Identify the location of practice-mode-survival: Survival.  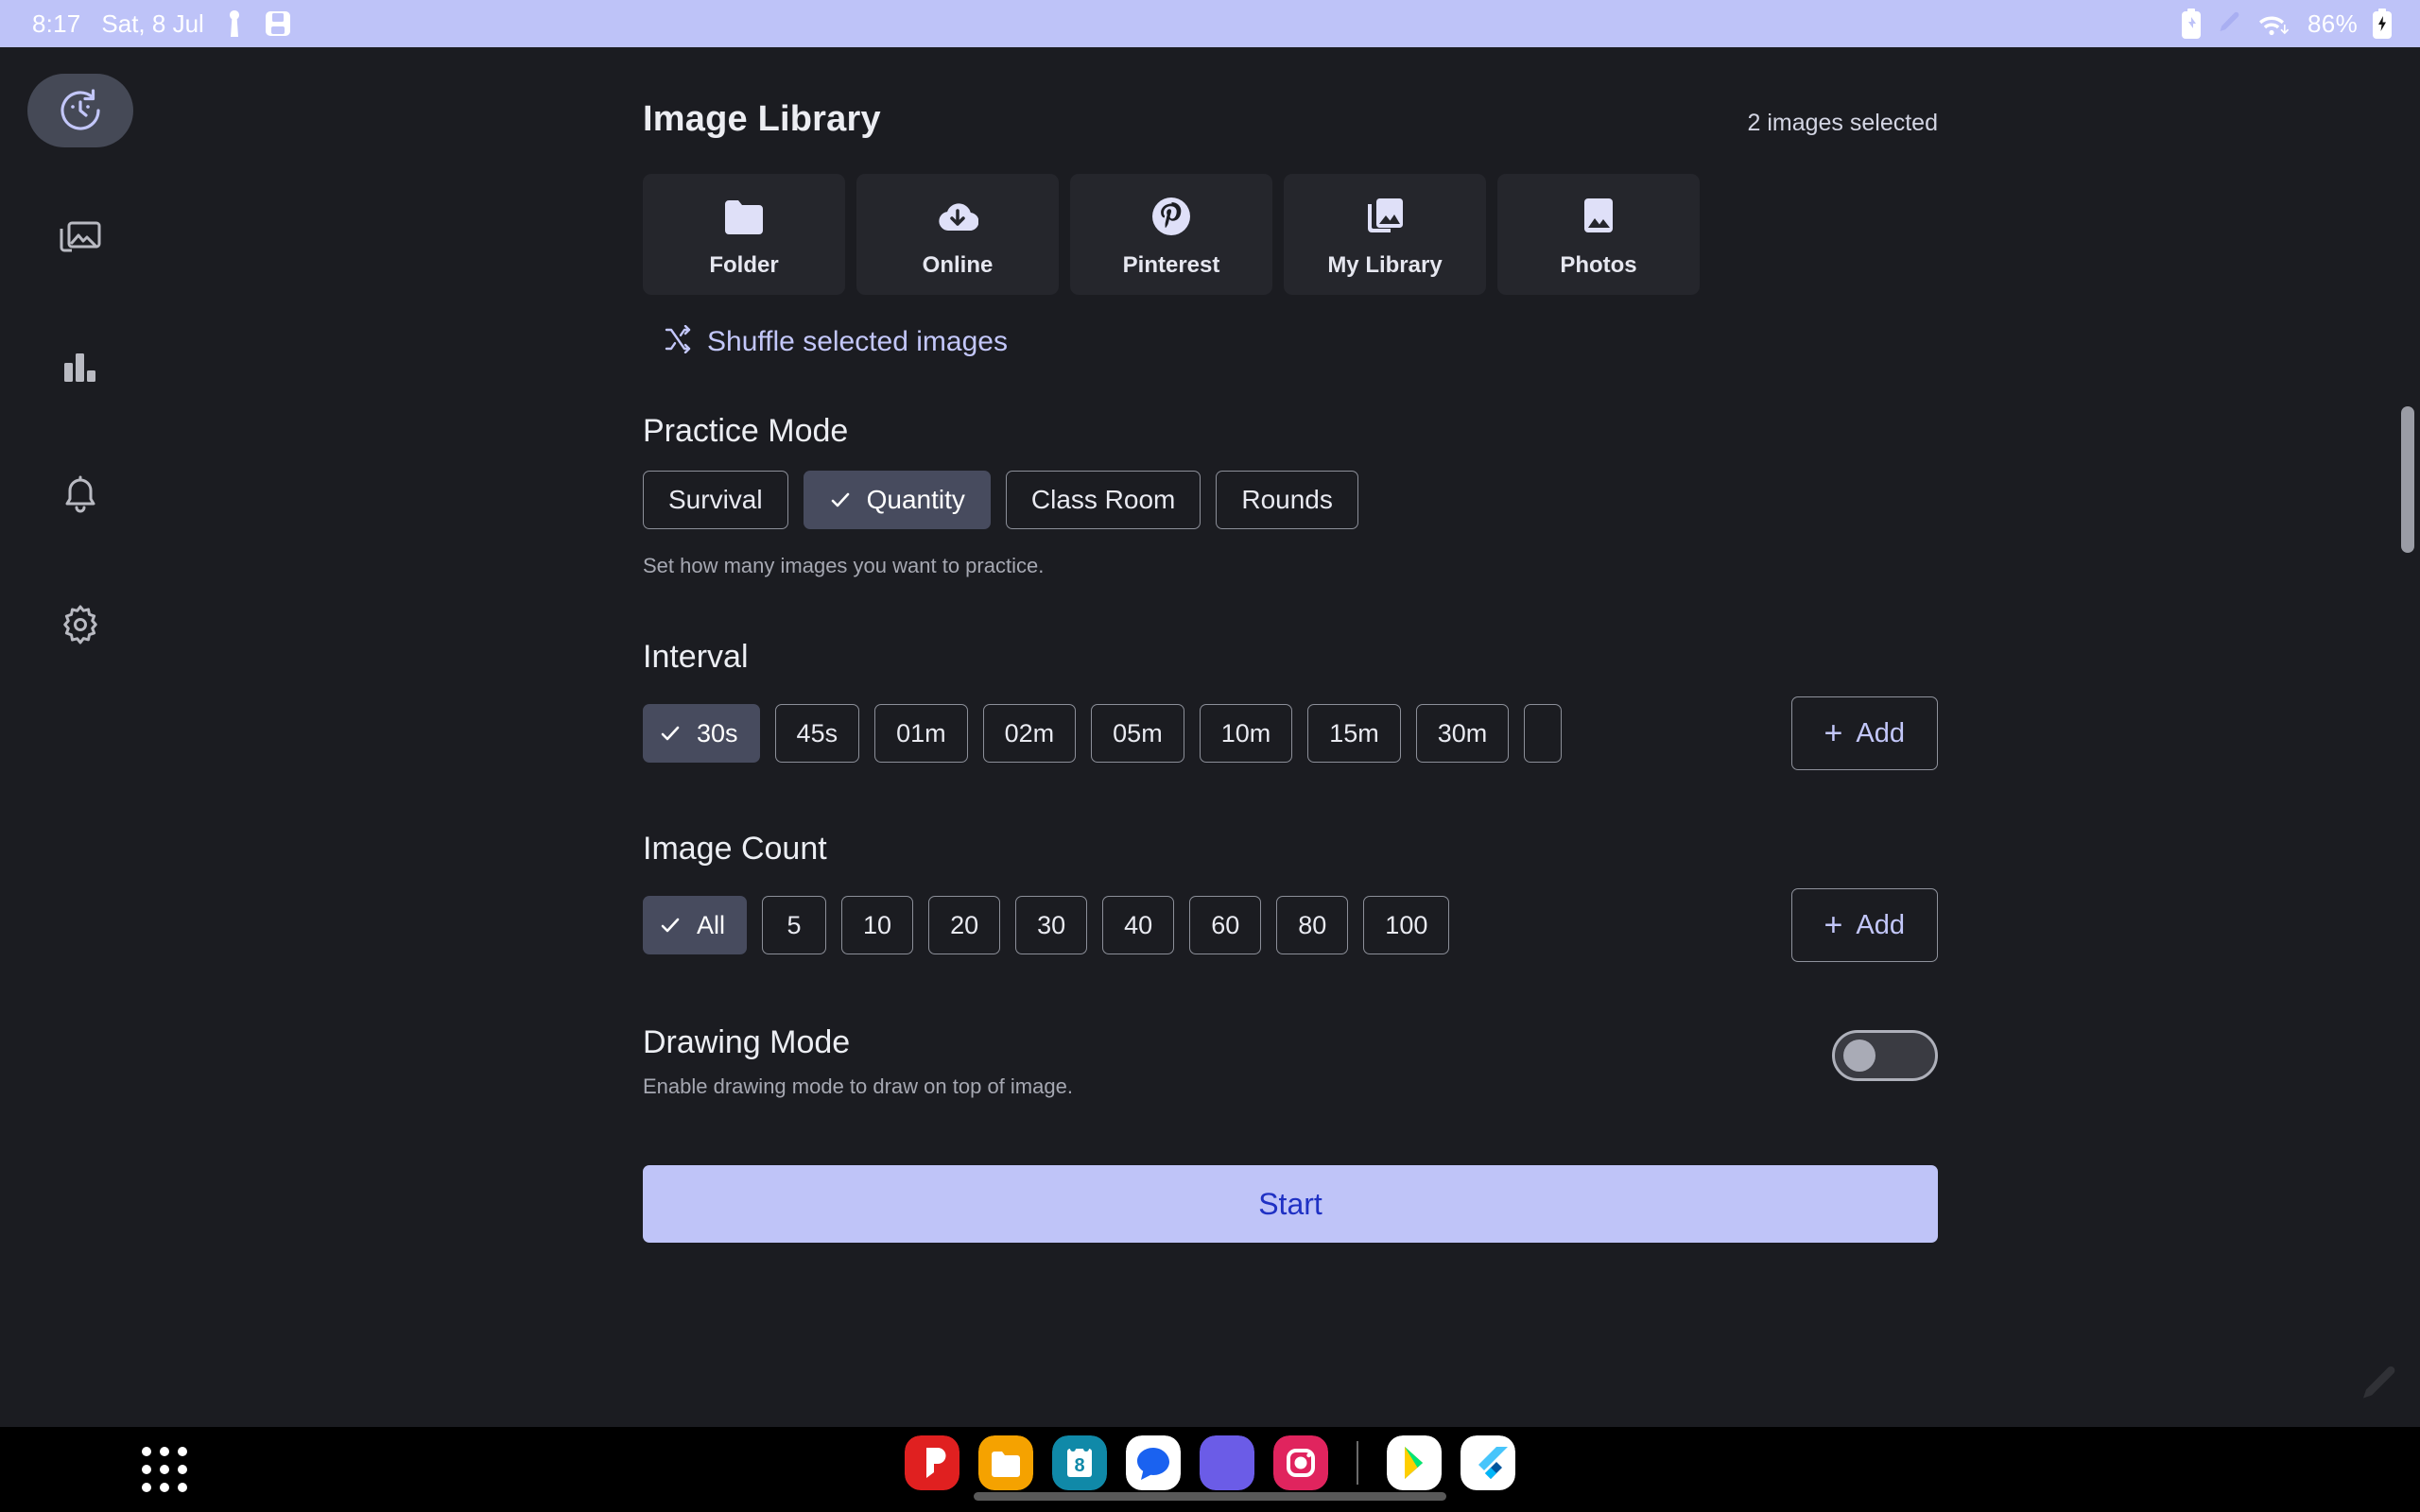
(715, 500).